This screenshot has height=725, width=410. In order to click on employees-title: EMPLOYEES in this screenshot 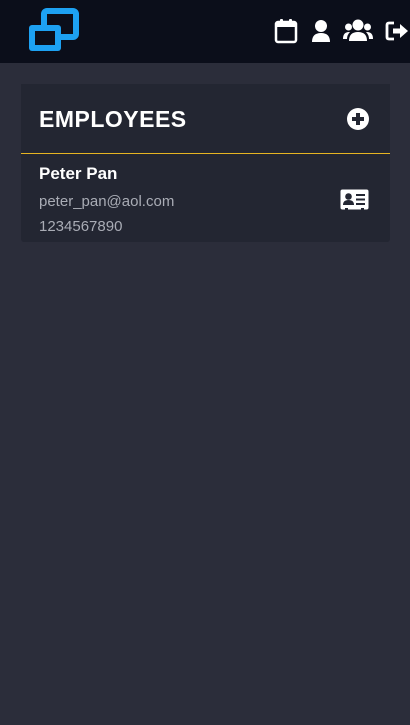, I will do `click(113, 119)`.